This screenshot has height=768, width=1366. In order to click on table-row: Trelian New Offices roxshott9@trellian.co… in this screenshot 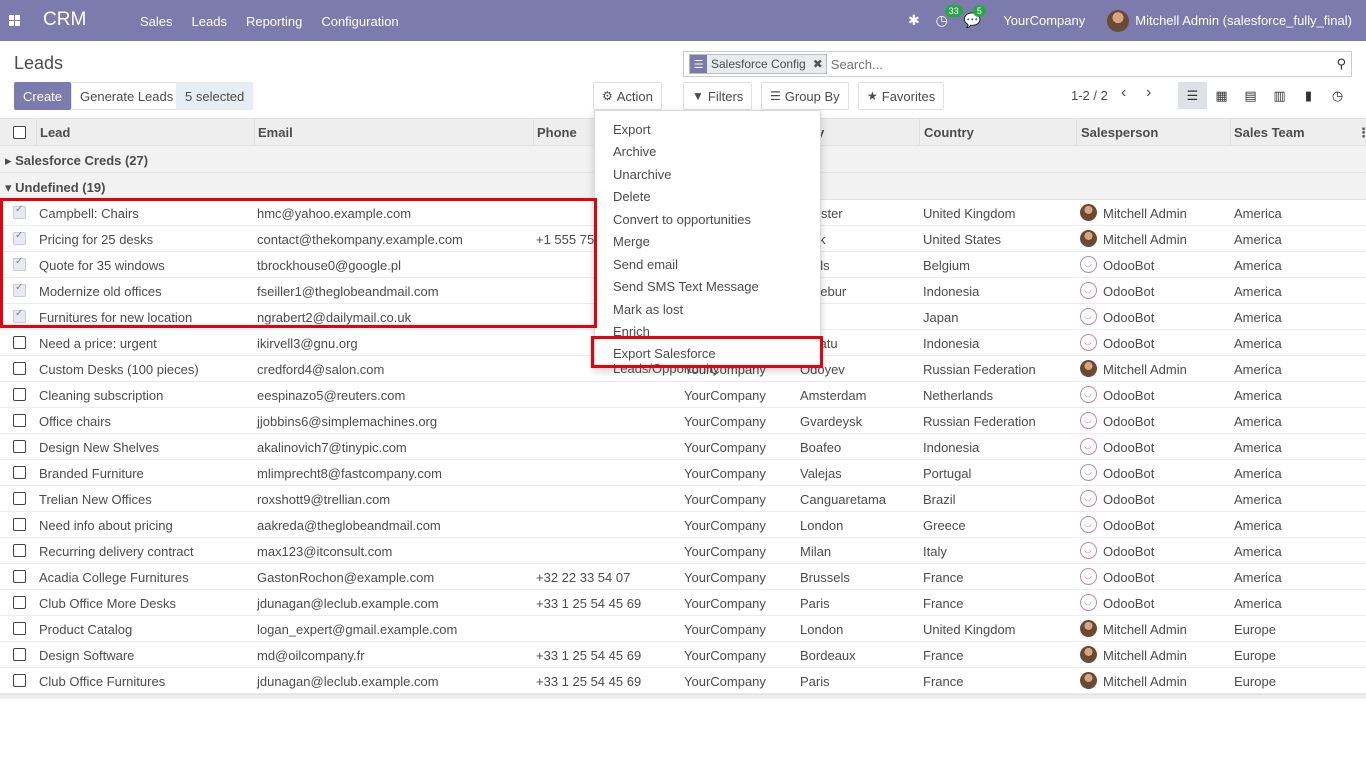, I will do `click(683, 499)`.